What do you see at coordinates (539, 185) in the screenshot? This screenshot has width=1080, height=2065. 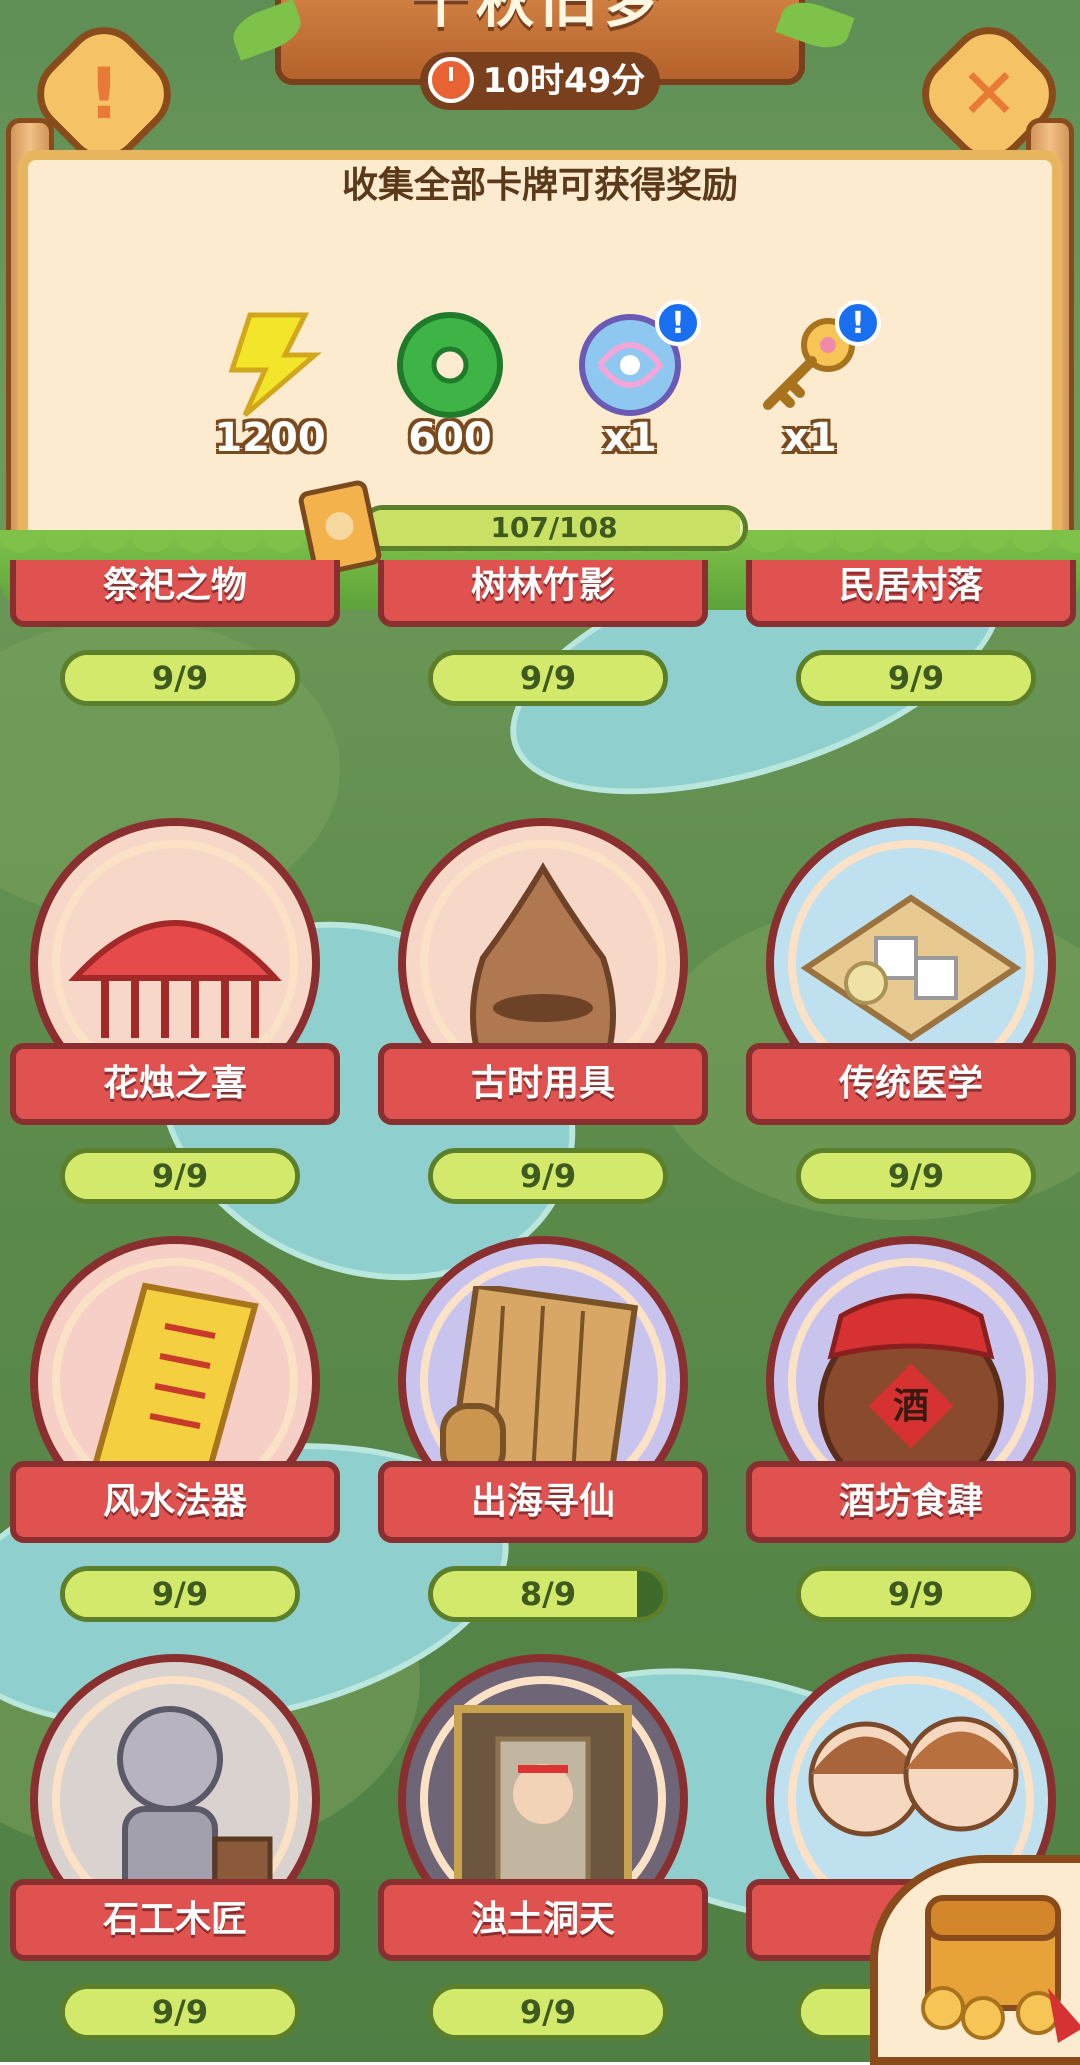 I see `reward-panel-title: 收集全部卡牌可获得奖励` at bounding box center [539, 185].